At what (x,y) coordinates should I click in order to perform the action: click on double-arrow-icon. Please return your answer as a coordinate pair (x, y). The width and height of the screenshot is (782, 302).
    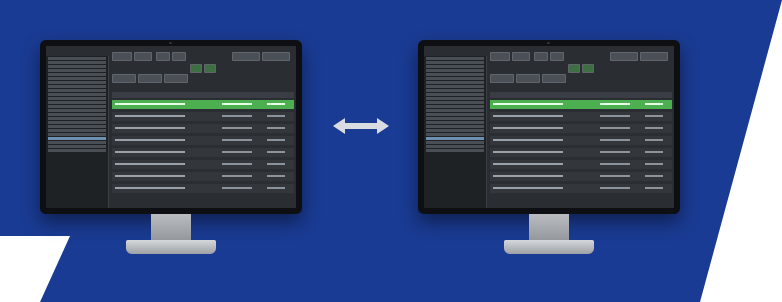
    Looking at the image, I should click on (361, 126).